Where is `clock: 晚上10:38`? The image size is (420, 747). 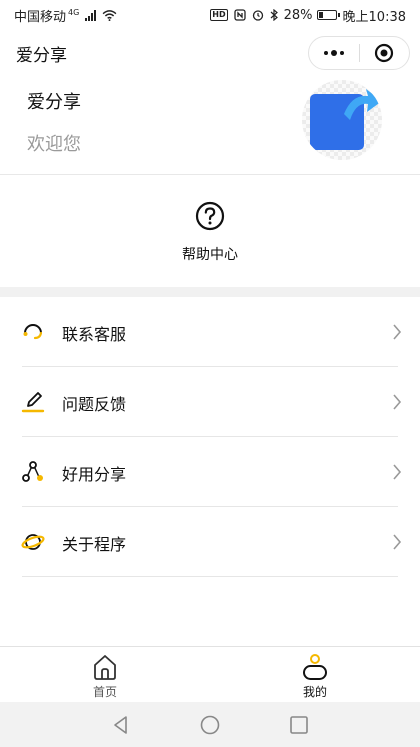 clock: 晚上10:38 is located at coordinates (374, 17).